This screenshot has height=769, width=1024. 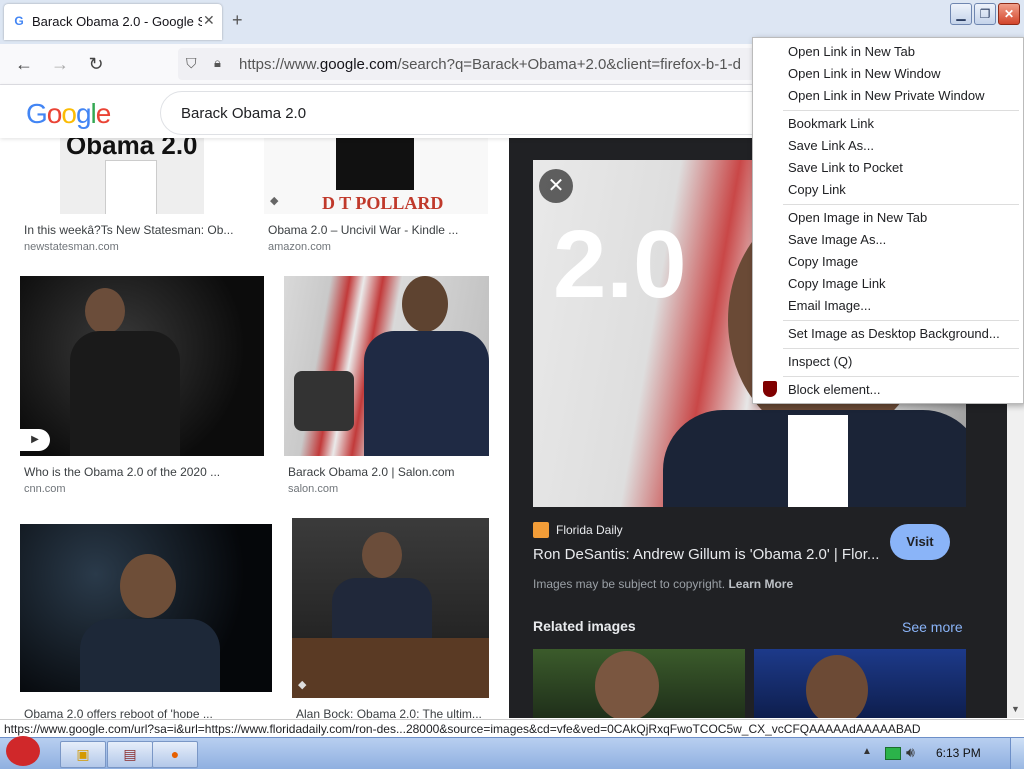 I want to click on result-image: ▶, so click(x=142, y=366).